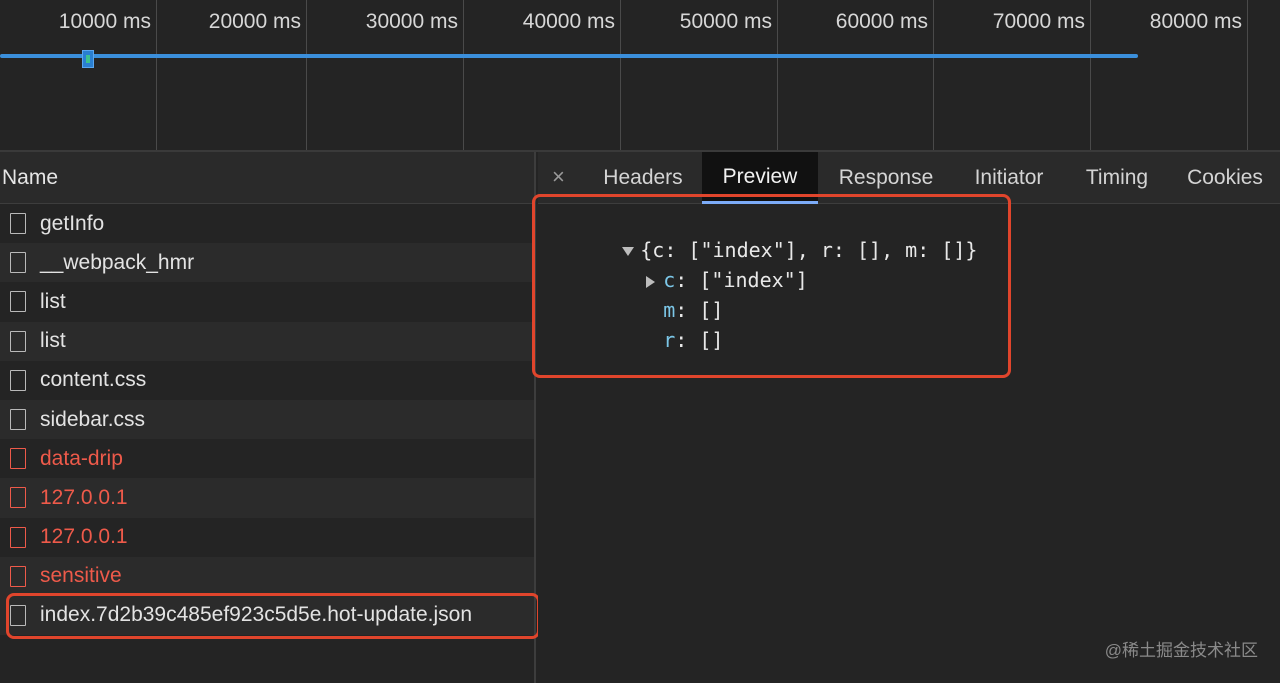 This screenshot has width=1280, height=683. I want to click on timeline-tick-label: 80000 ms, so click(1195, 21).